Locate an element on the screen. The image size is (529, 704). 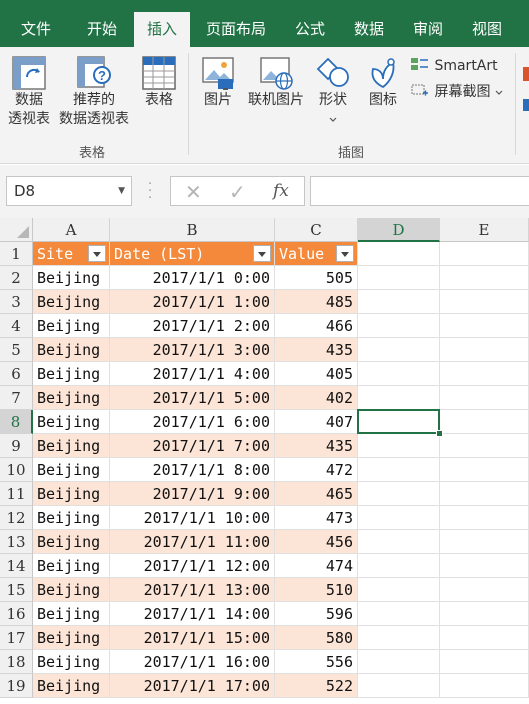
row-header-16: 16 is located at coordinates (16, 614).